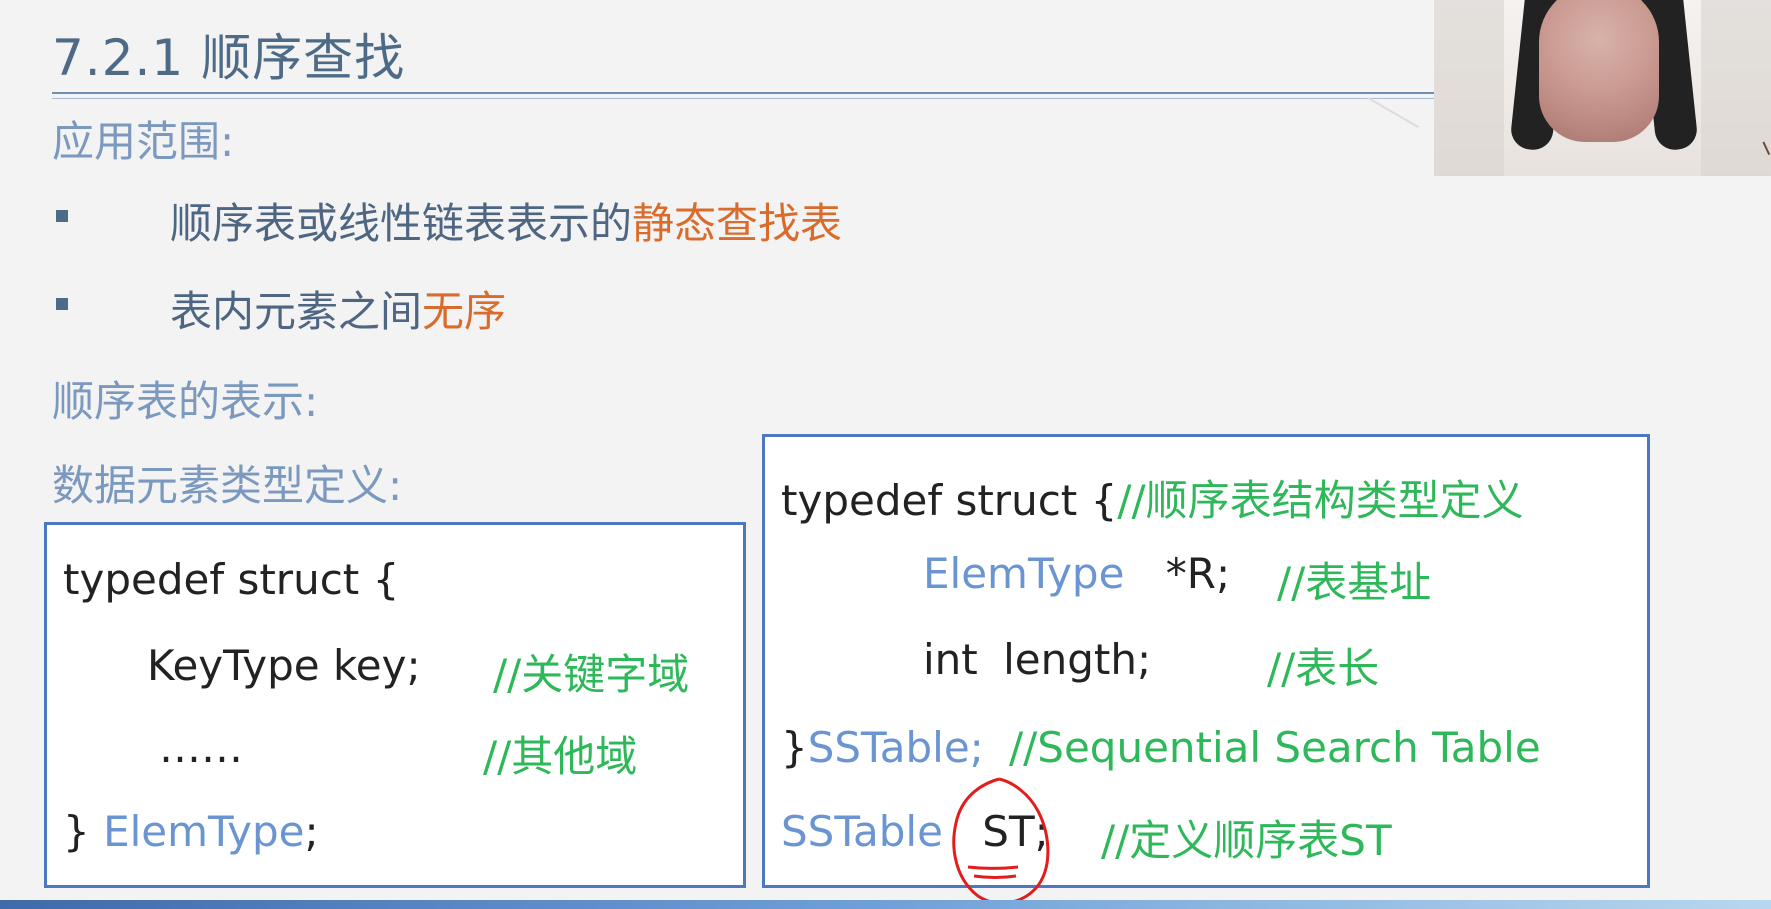  I want to click on webcam-shadow-left, so click(1469, 88).